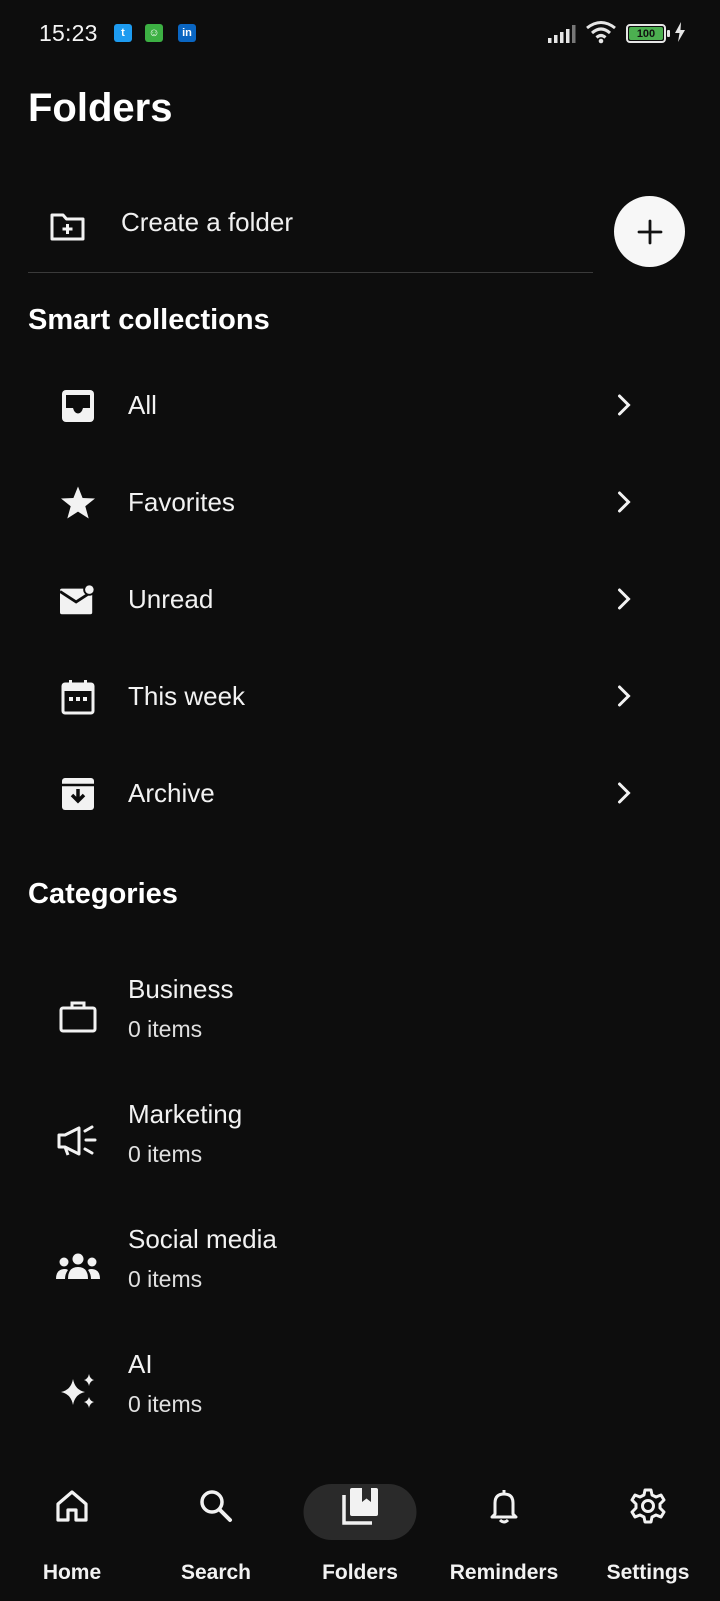 The image size is (720, 1601). What do you see at coordinates (360, 599) in the screenshot?
I see `smart-item-unread: Unread` at bounding box center [360, 599].